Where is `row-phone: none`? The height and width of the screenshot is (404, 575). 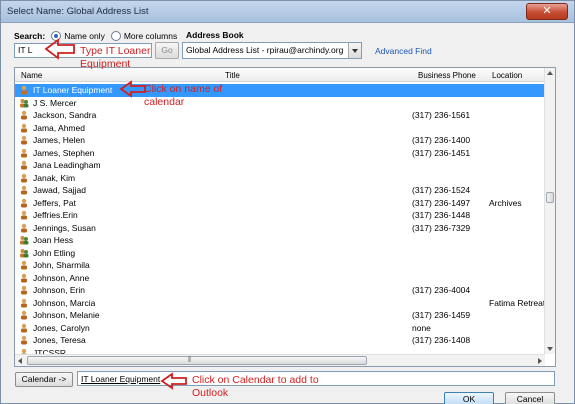 row-phone: none is located at coordinates (421, 327).